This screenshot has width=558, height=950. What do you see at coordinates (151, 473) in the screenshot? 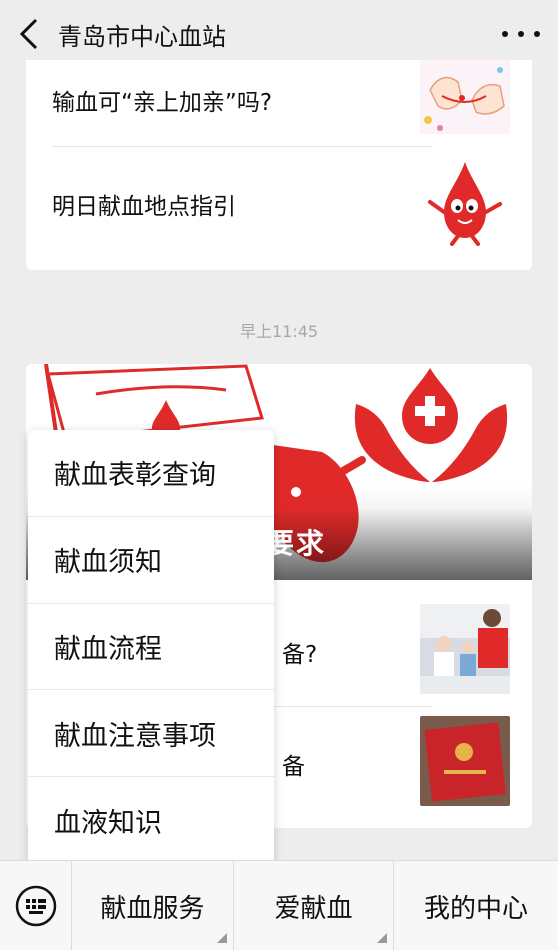
I see `menu-item-honor-query: 献血表彰查询` at bounding box center [151, 473].